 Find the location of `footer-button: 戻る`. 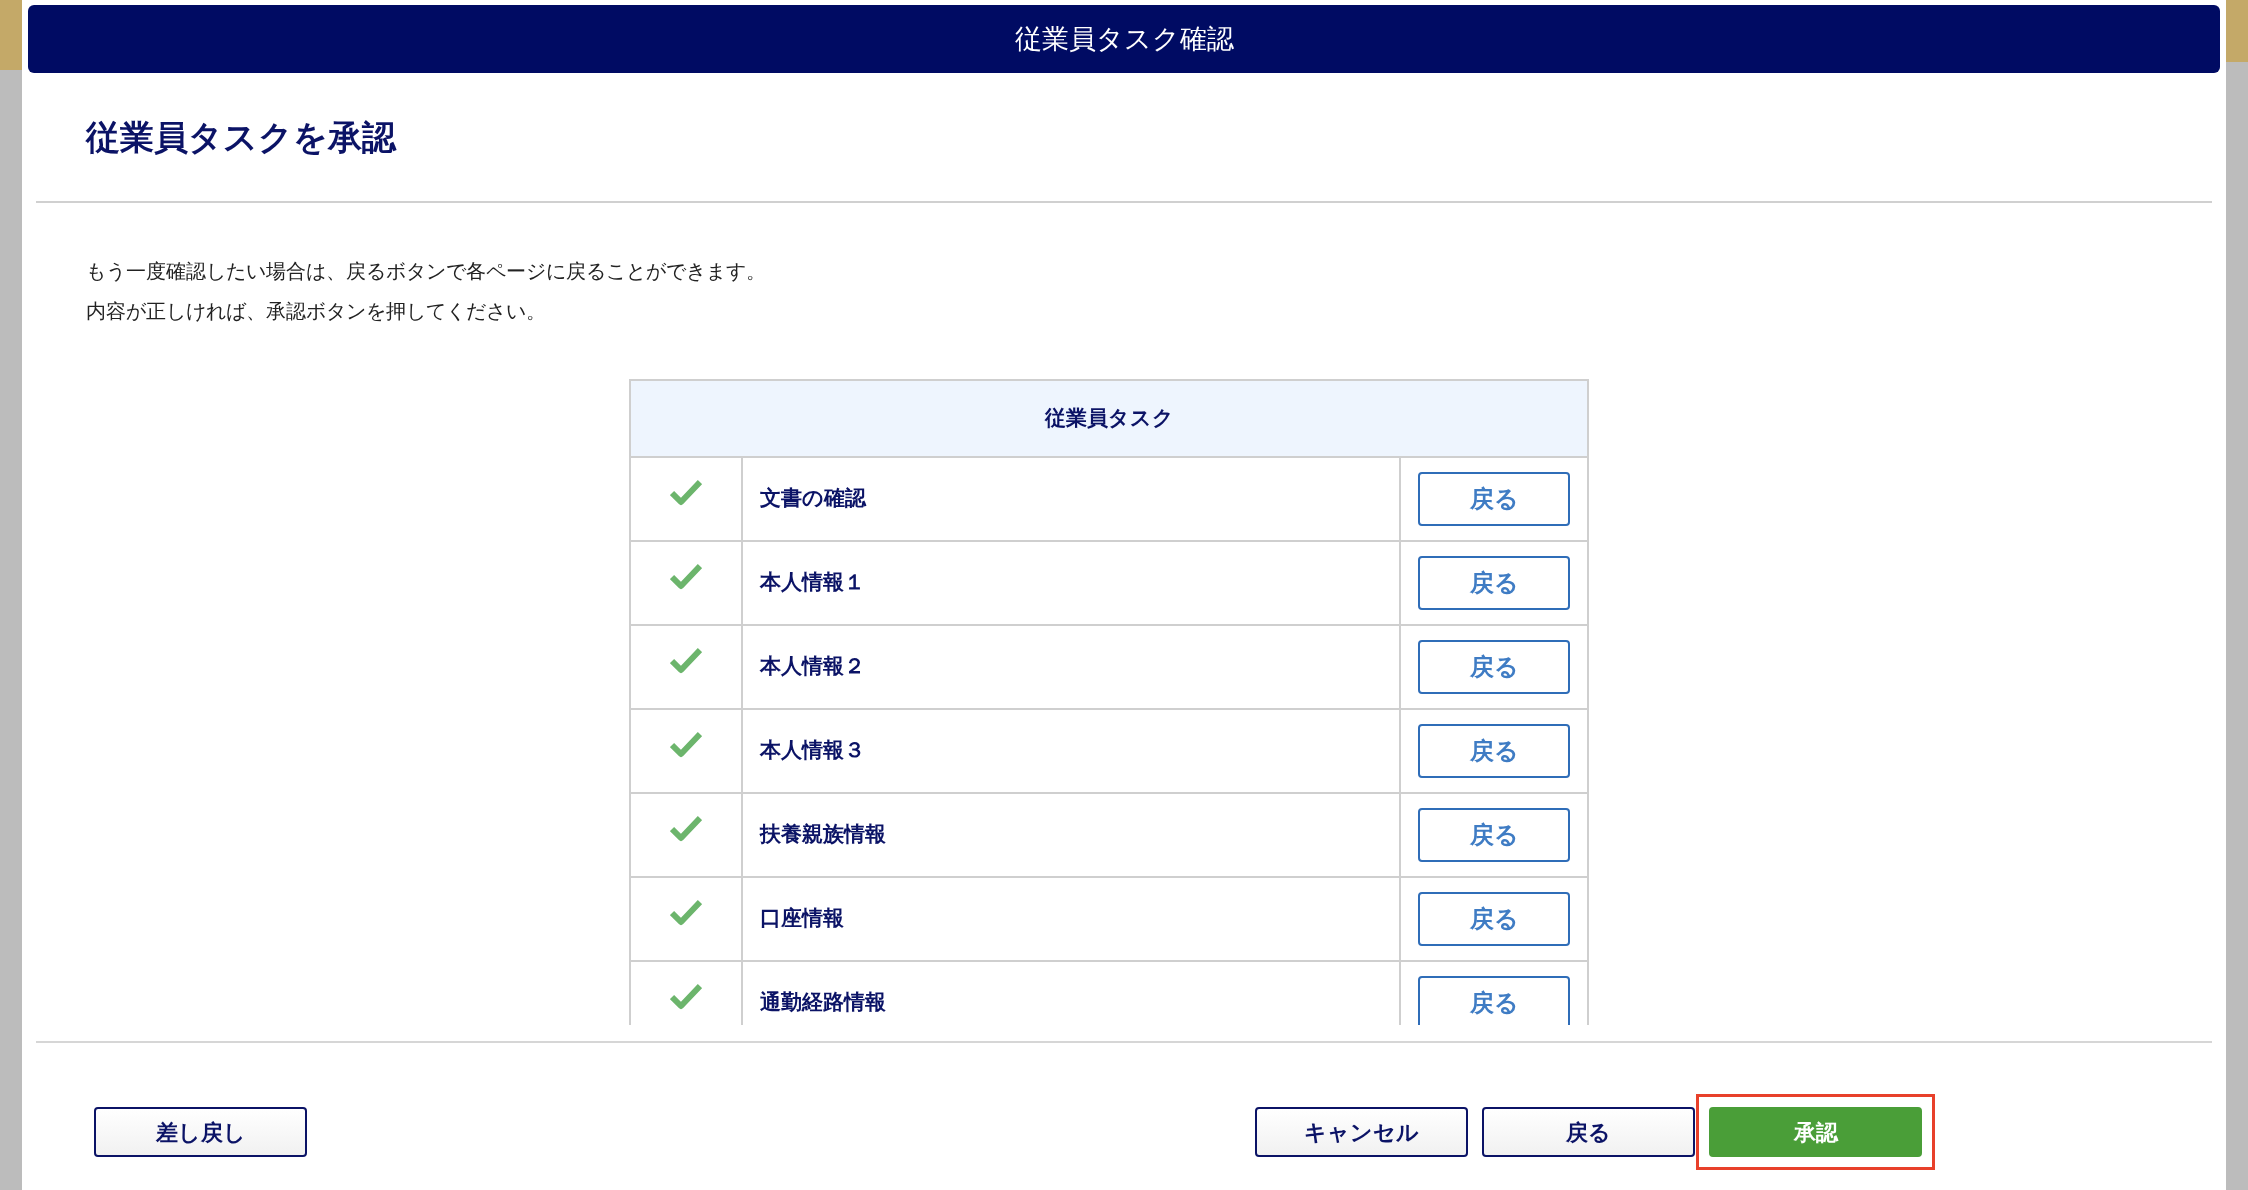

footer-button: 戻る is located at coordinates (1588, 1132).